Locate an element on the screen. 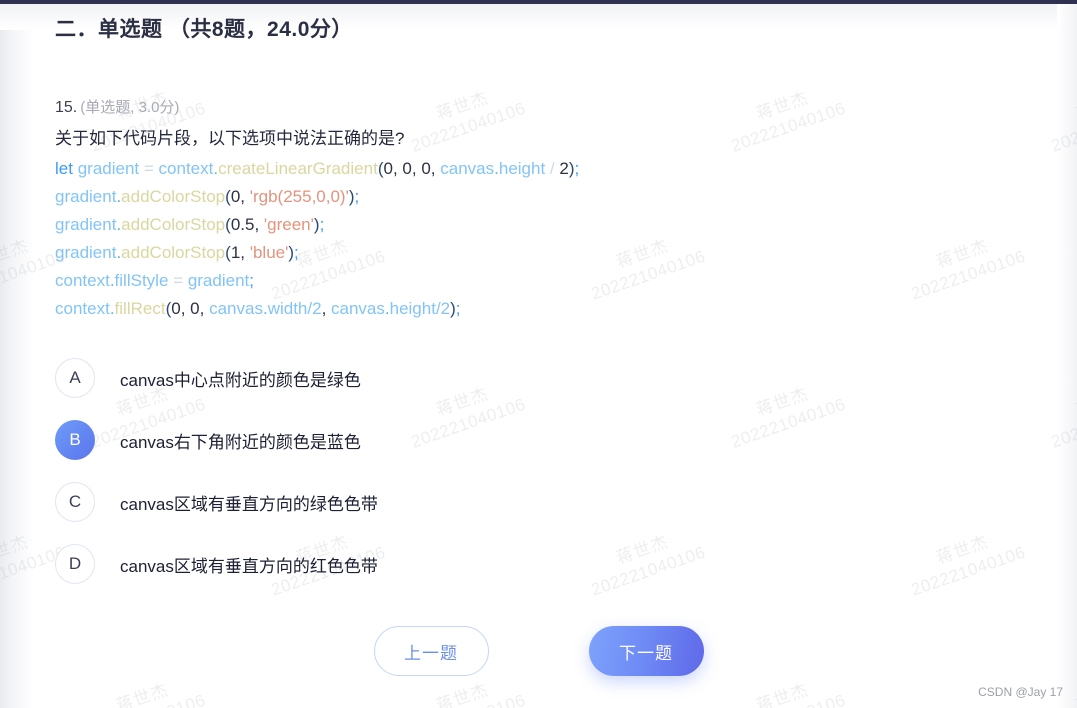  code-token: 1 is located at coordinates (235, 252).